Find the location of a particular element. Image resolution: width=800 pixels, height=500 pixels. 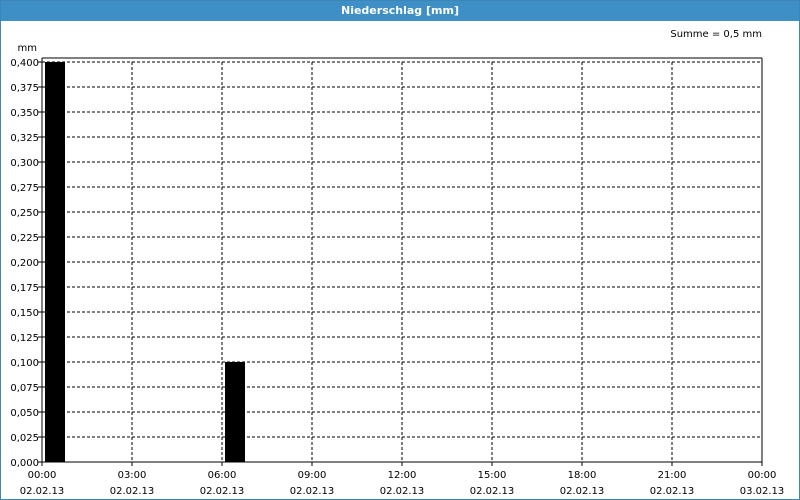

y-tick-label: 0,225 is located at coordinates (24, 238).